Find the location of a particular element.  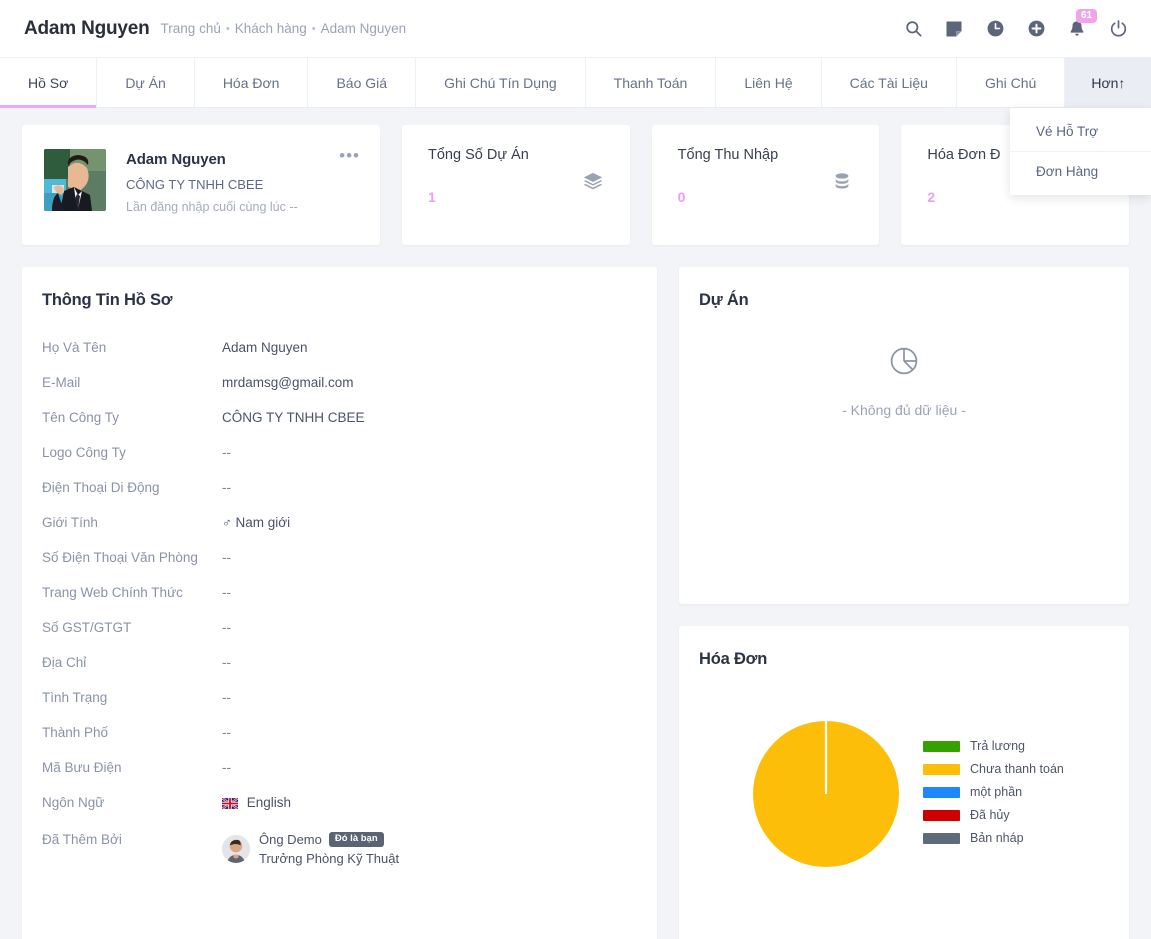

info-label: Điện Thoại Di Động is located at coordinates (101, 487).